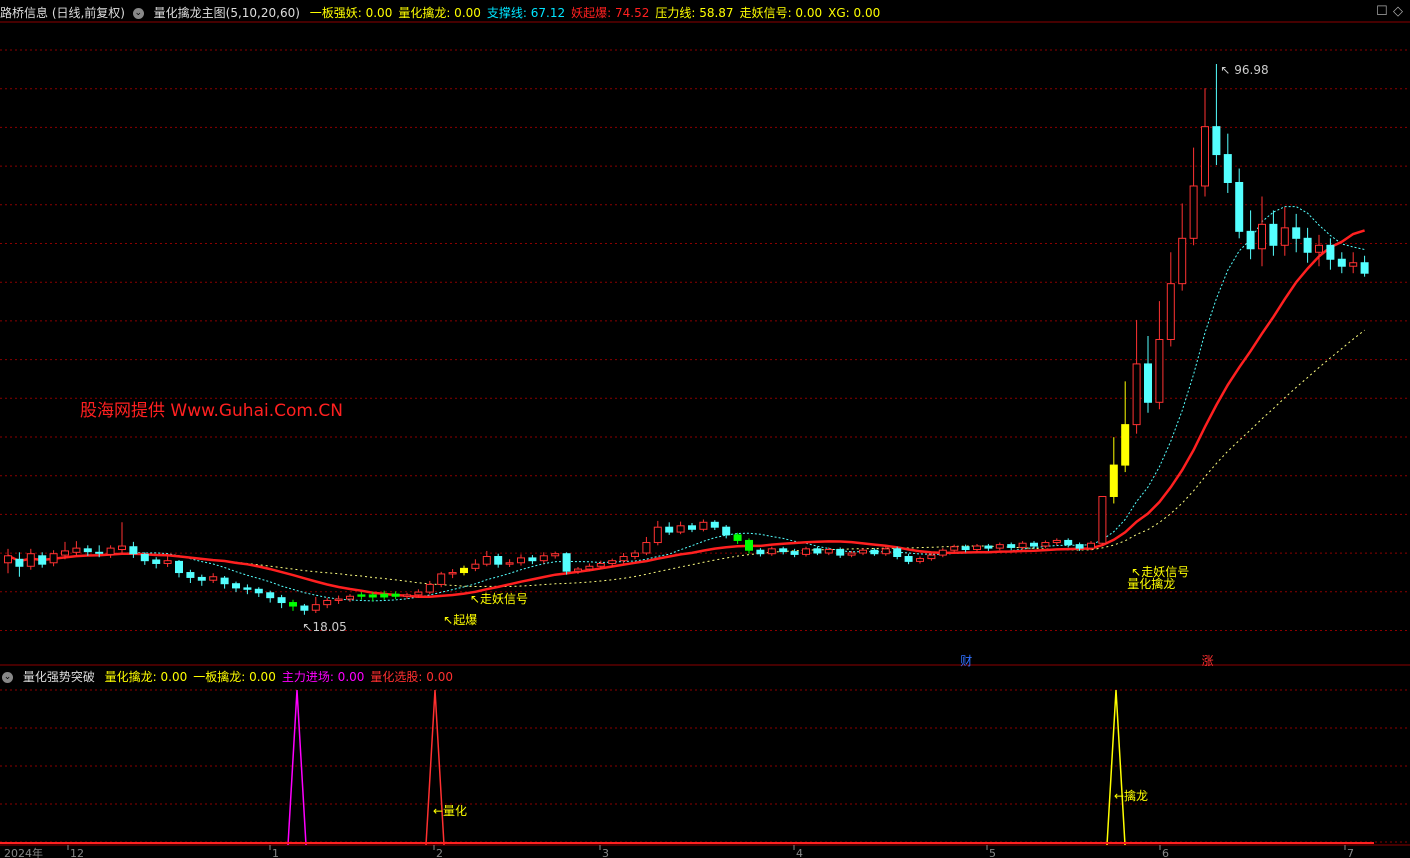  What do you see at coordinates (1208, 660) in the screenshot?
I see `zhang-badge: 涨` at bounding box center [1208, 660].